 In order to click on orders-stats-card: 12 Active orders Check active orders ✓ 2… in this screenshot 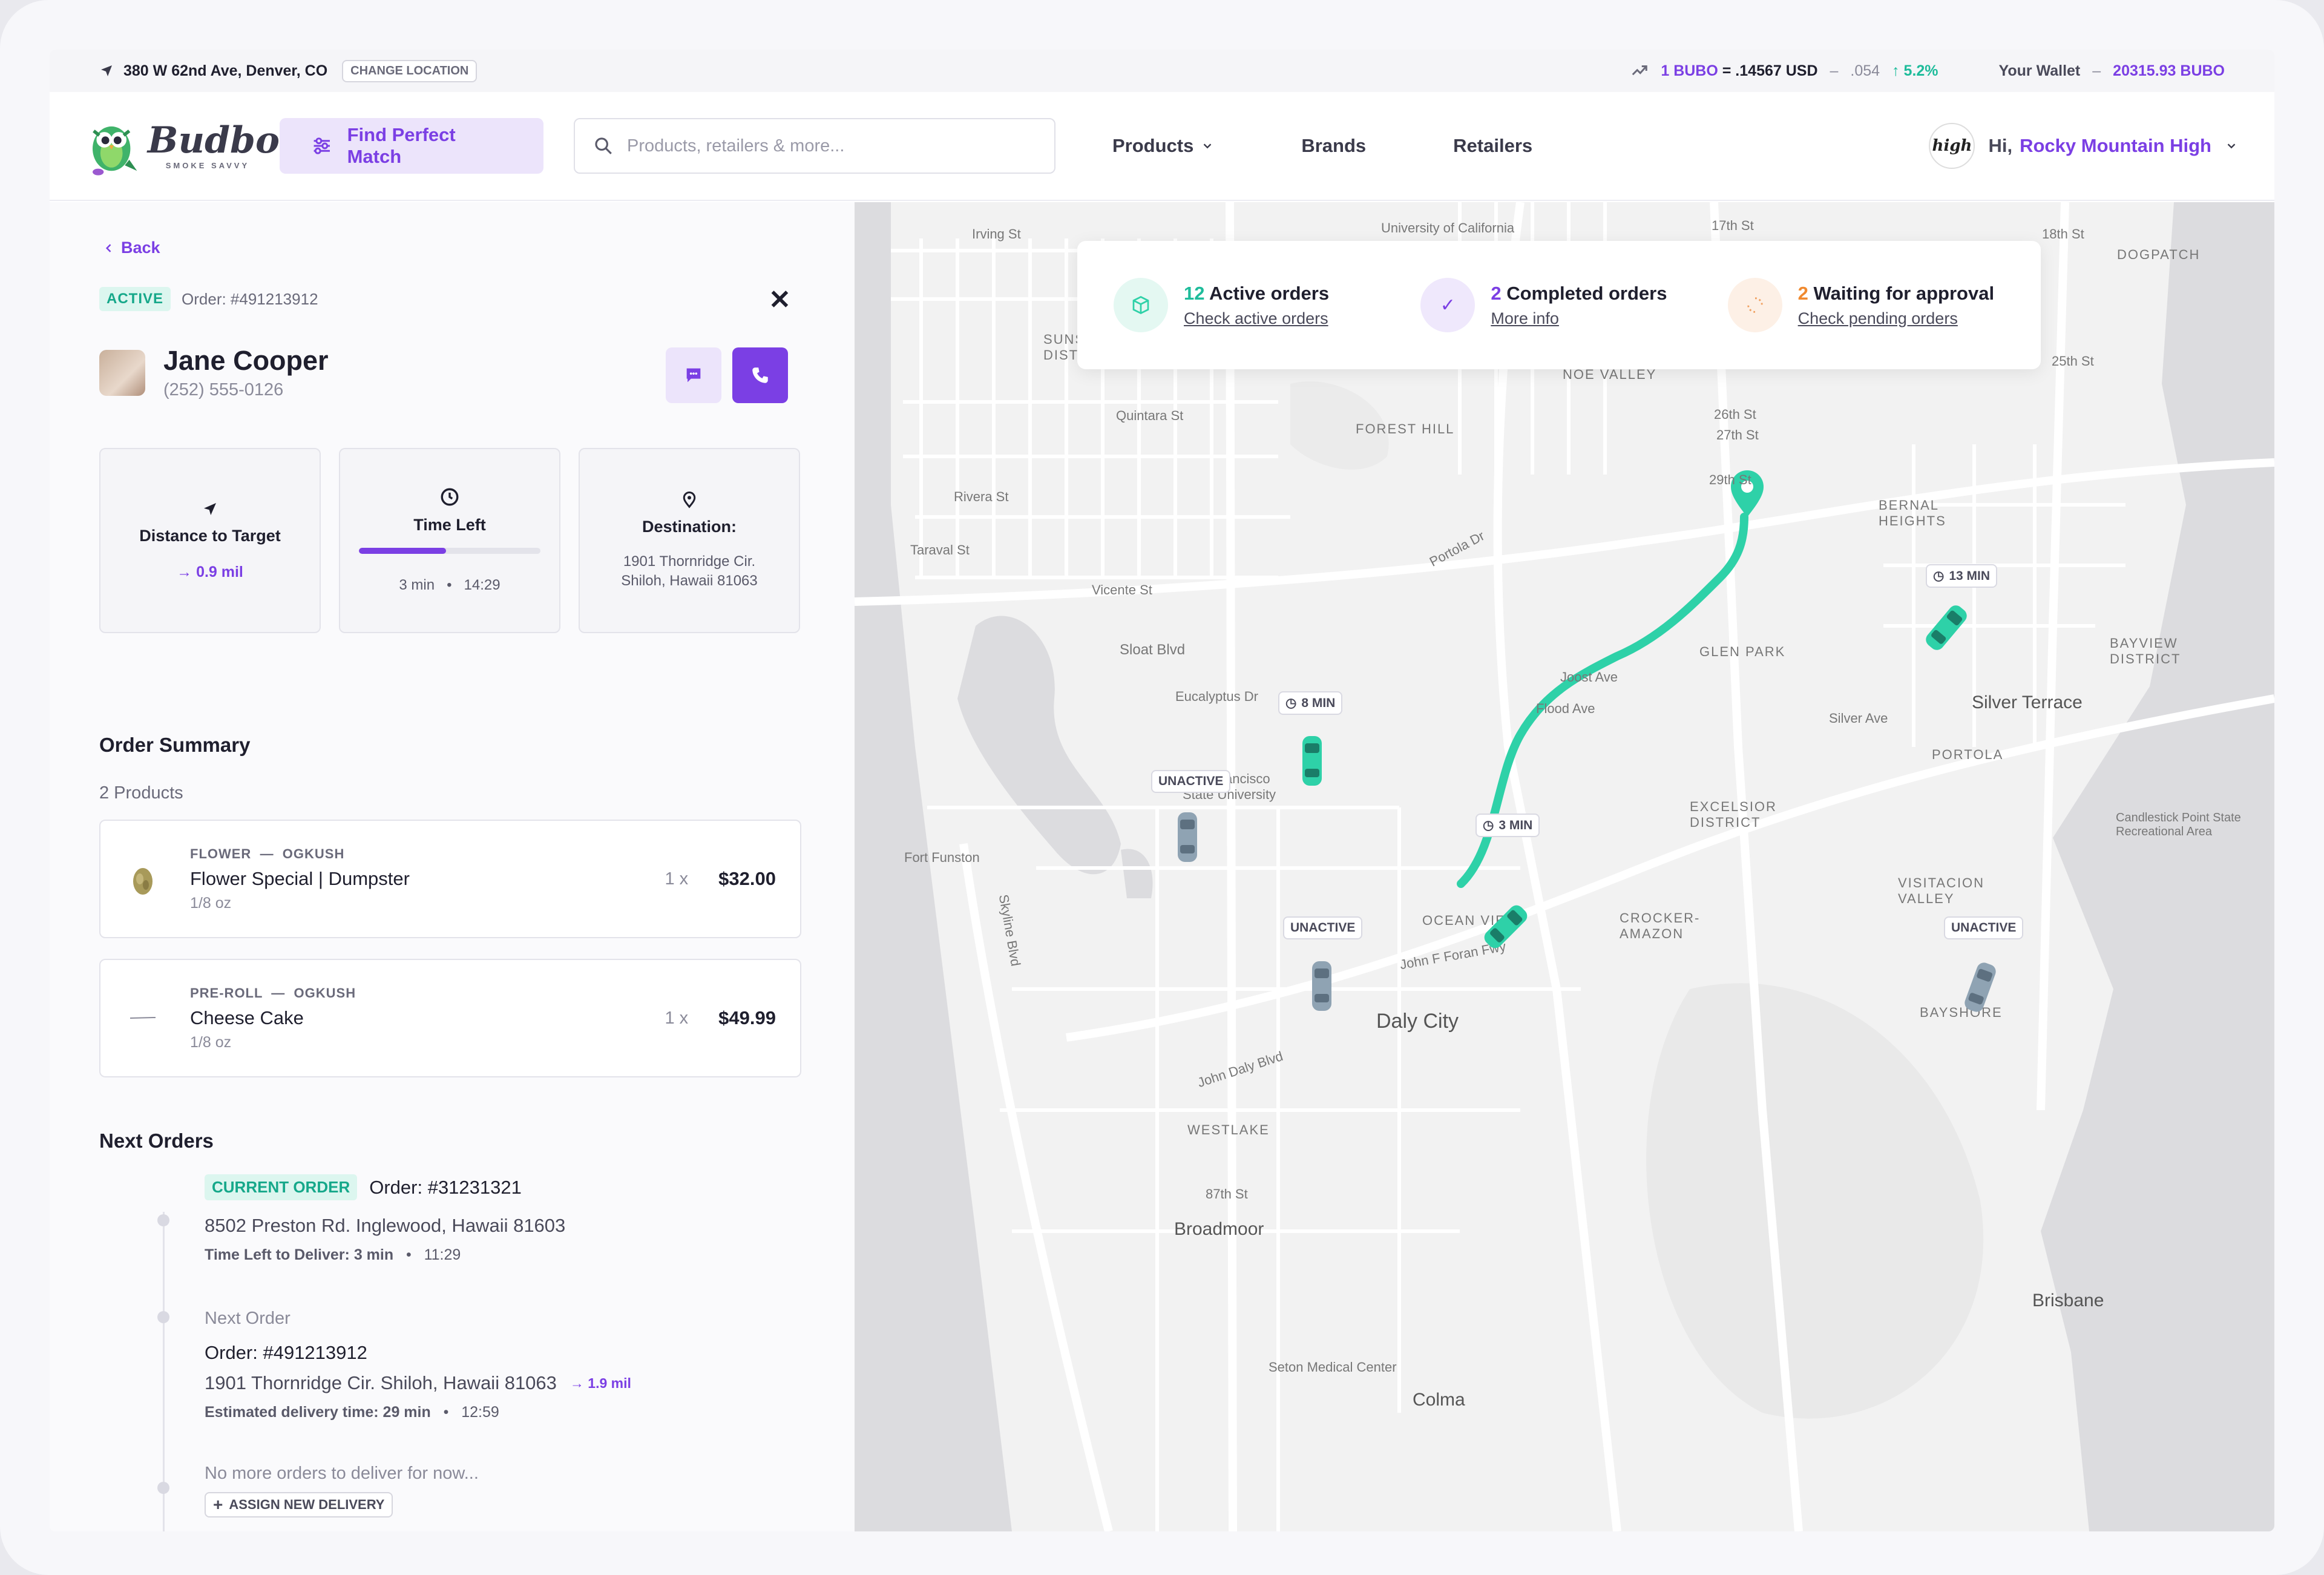, I will do `click(1559, 305)`.